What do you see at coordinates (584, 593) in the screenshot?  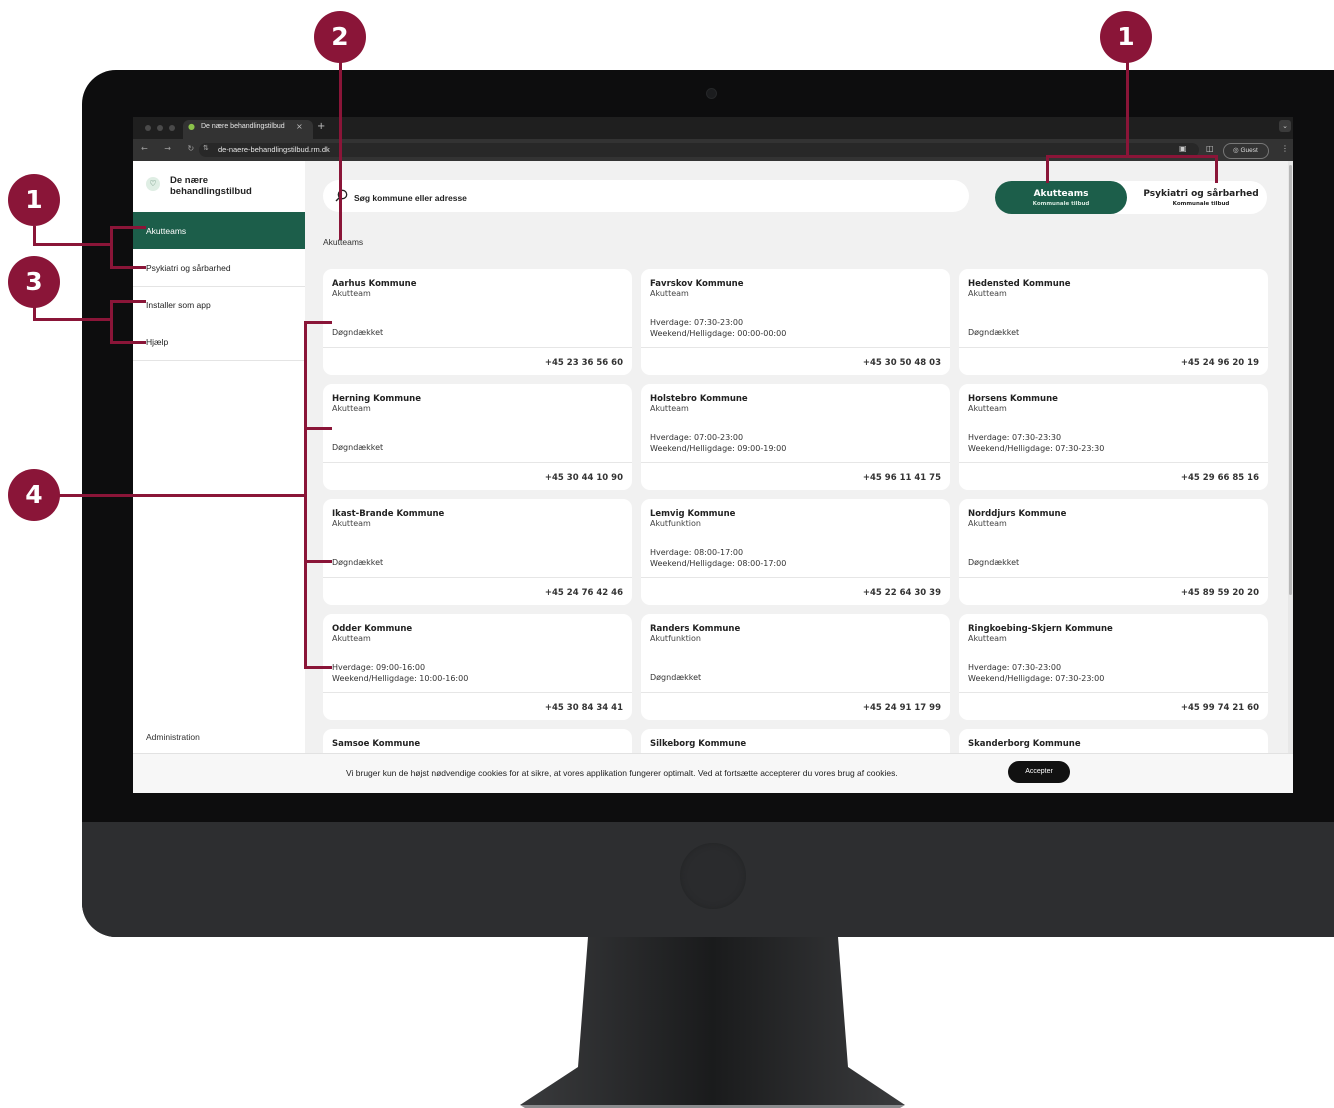 I see `card-phone: +45 24 76 42 46` at bounding box center [584, 593].